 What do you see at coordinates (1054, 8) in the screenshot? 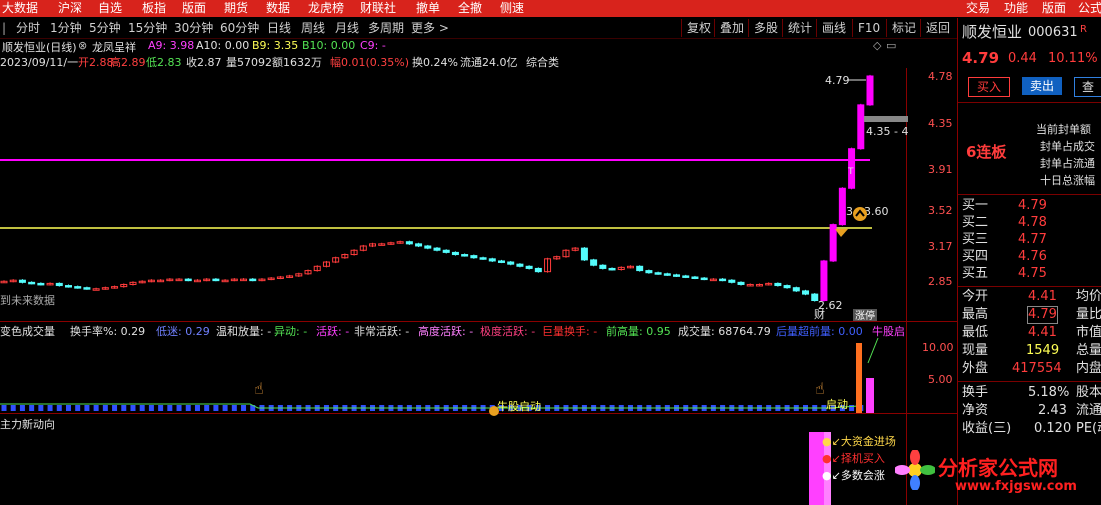
I see `menu-item-layout-2: 版面` at bounding box center [1054, 8].